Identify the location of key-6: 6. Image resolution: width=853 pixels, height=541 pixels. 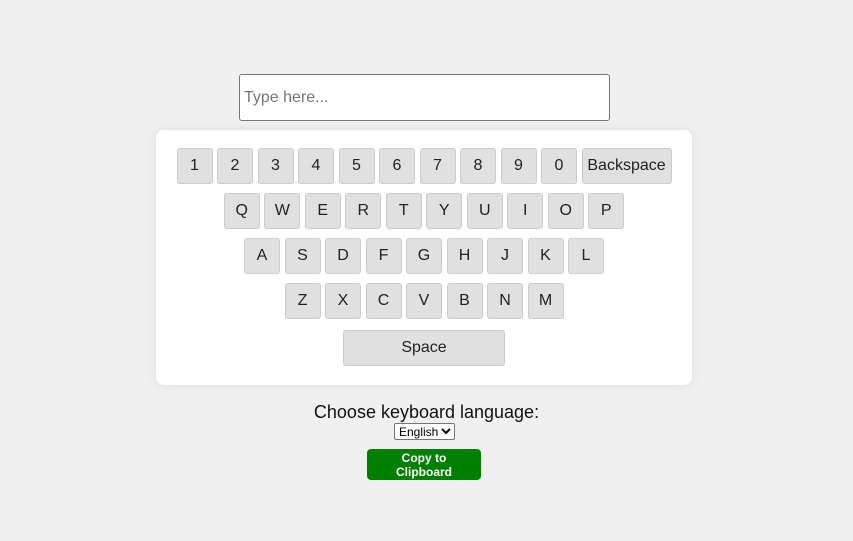
(397, 166).